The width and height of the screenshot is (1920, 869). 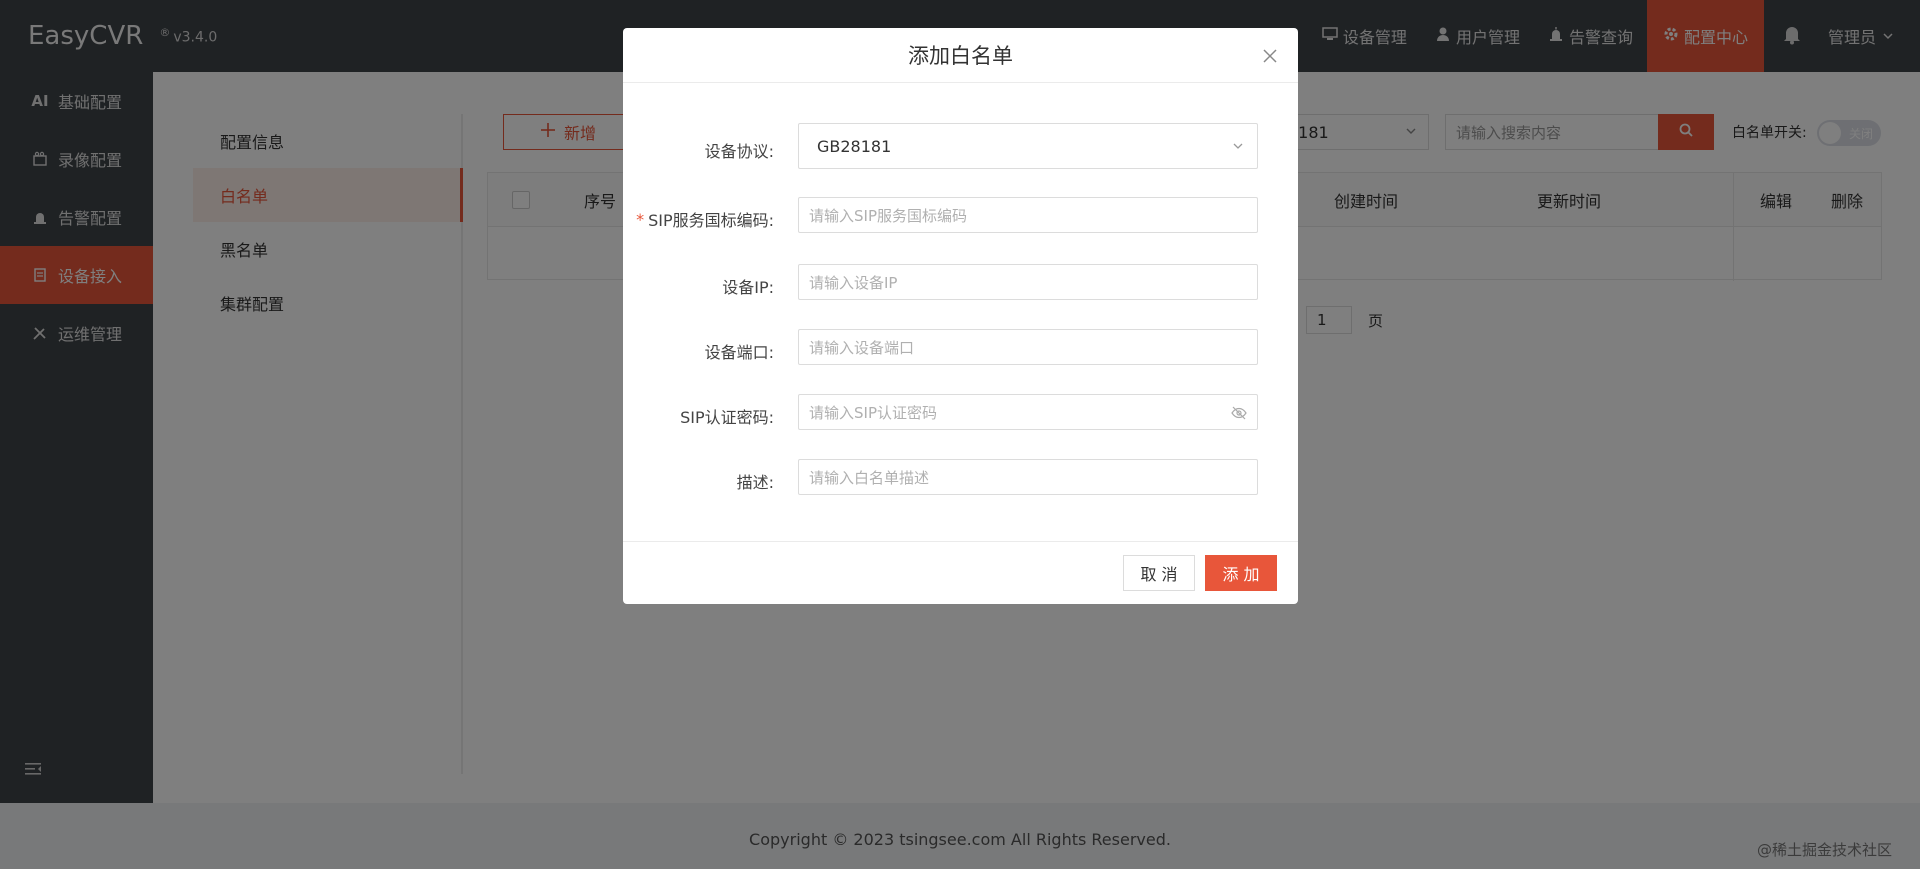 I want to click on device-port-label: 设备端口:, so click(x=739, y=352).